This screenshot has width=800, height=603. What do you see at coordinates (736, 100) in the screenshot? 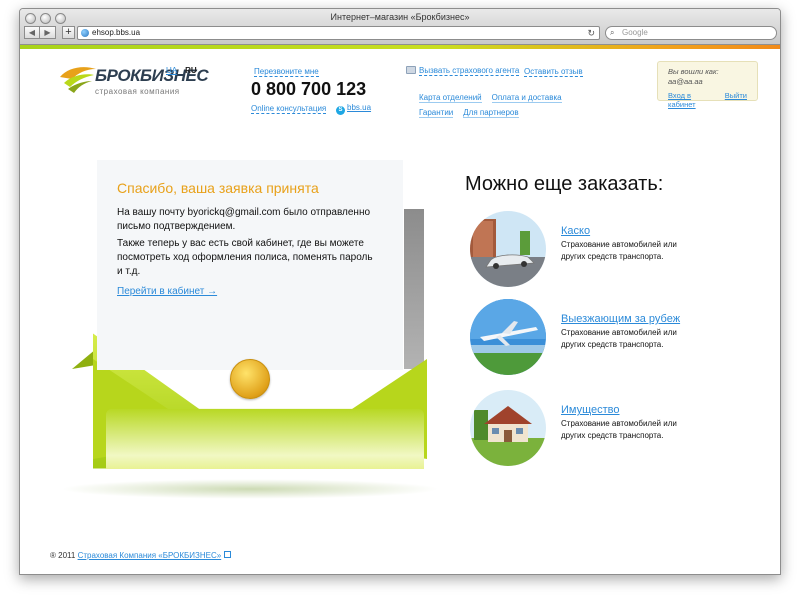
I see `logout-link: Выйти` at bounding box center [736, 100].